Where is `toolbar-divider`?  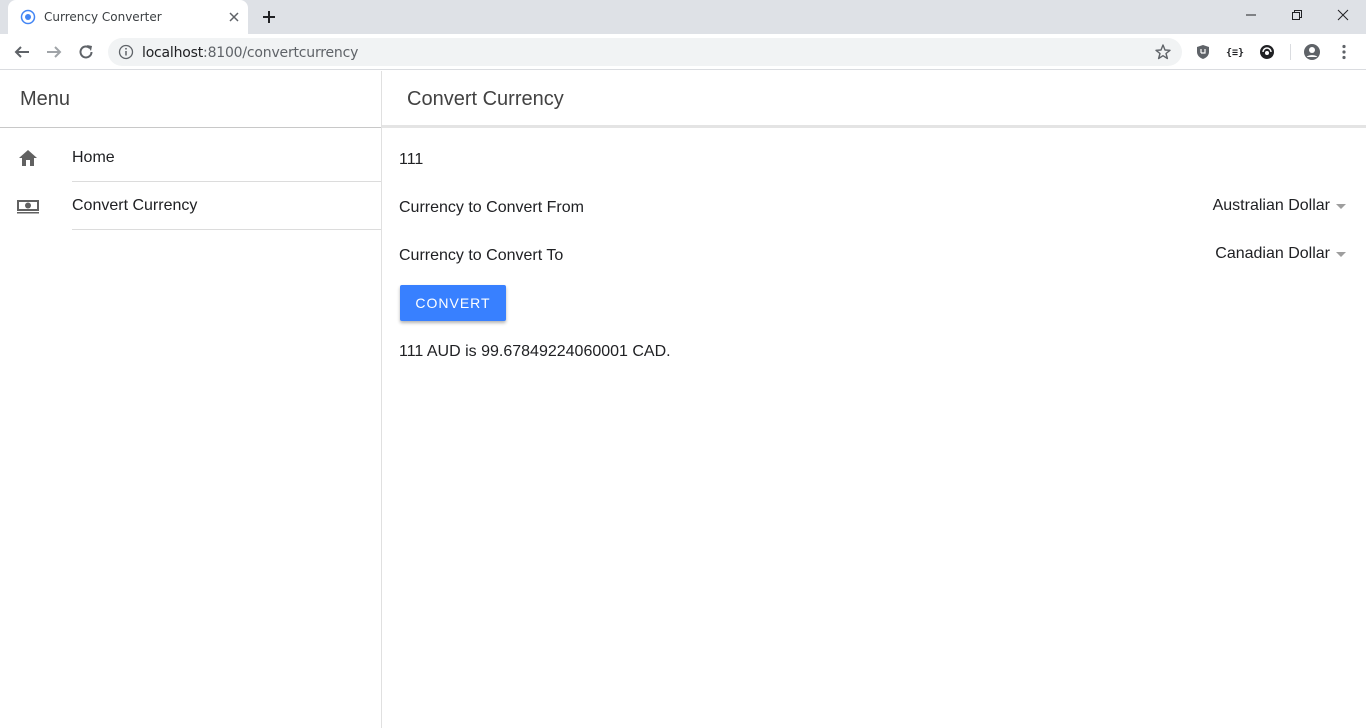 toolbar-divider is located at coordinates (1290, 52).